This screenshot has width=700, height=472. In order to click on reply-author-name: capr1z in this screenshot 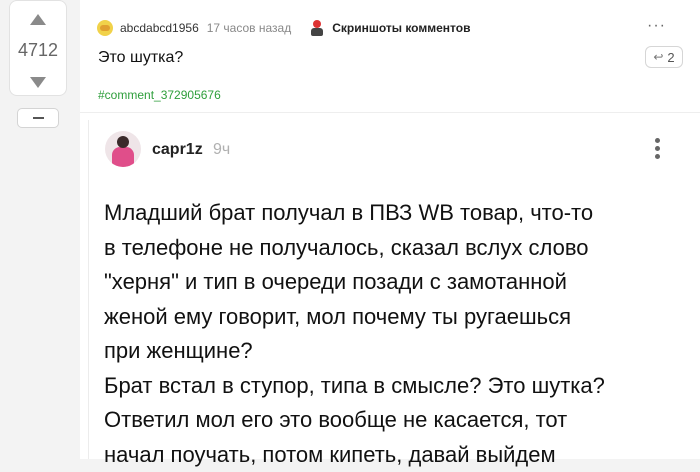, I will do `click(177, 150)`.